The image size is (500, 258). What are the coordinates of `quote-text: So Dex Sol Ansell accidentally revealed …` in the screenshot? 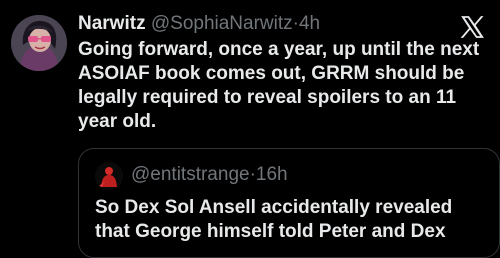 It's located at (274, 219).